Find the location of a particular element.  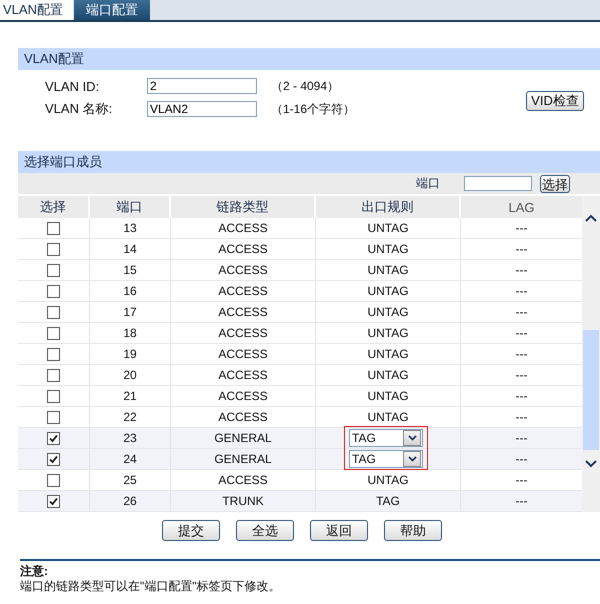

port-input-field is located at coordinates (498, 183).